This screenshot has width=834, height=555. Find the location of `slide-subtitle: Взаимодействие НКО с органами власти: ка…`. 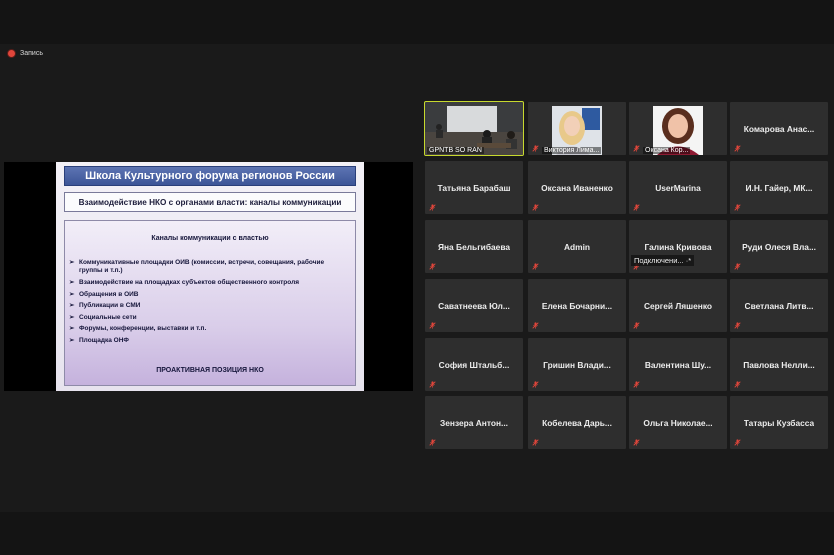

slide-subtitle: Взаимодействие НКО с органами власти: ка… is located at coordinates (210, 202).